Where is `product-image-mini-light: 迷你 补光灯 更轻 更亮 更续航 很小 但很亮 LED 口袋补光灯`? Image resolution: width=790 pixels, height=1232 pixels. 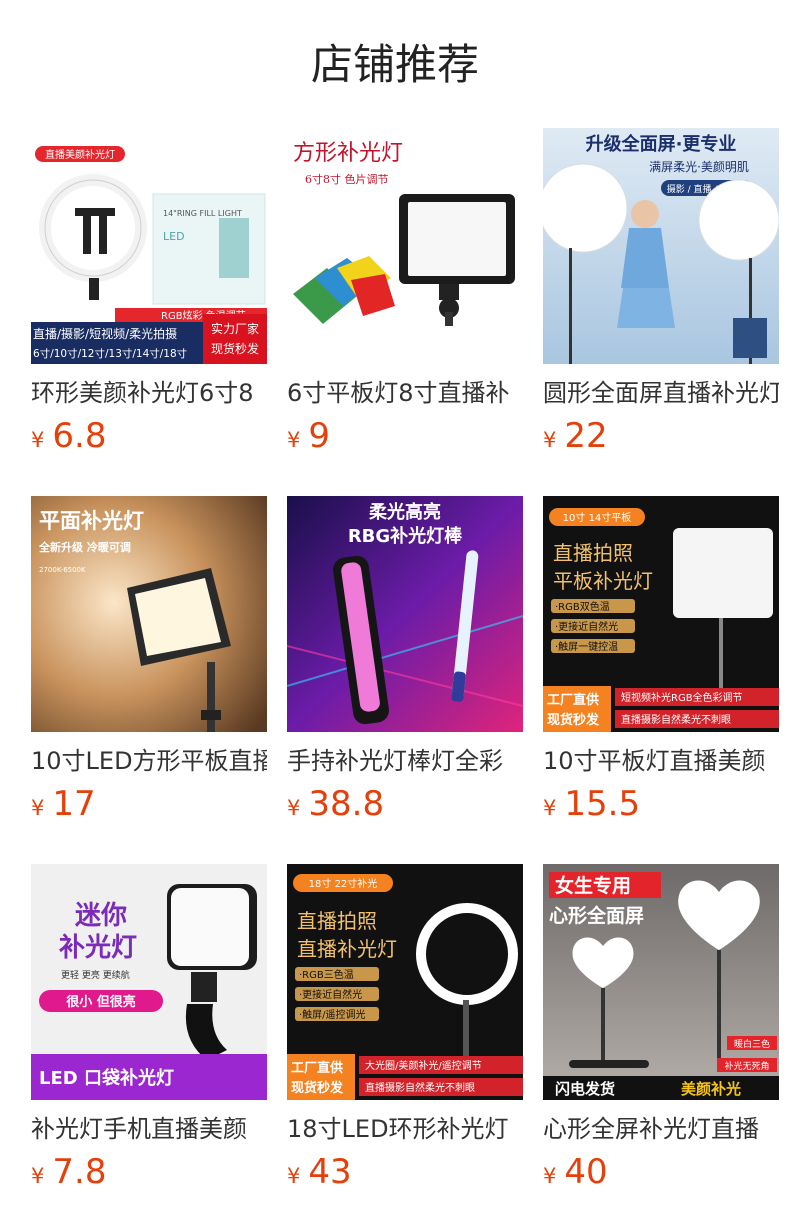 product-image-mini-light: 迷你 补光灯 更轻 更亮 更续航 很小 但很亮 LED 口袋补光灯 is located at coordinates (149, 982).